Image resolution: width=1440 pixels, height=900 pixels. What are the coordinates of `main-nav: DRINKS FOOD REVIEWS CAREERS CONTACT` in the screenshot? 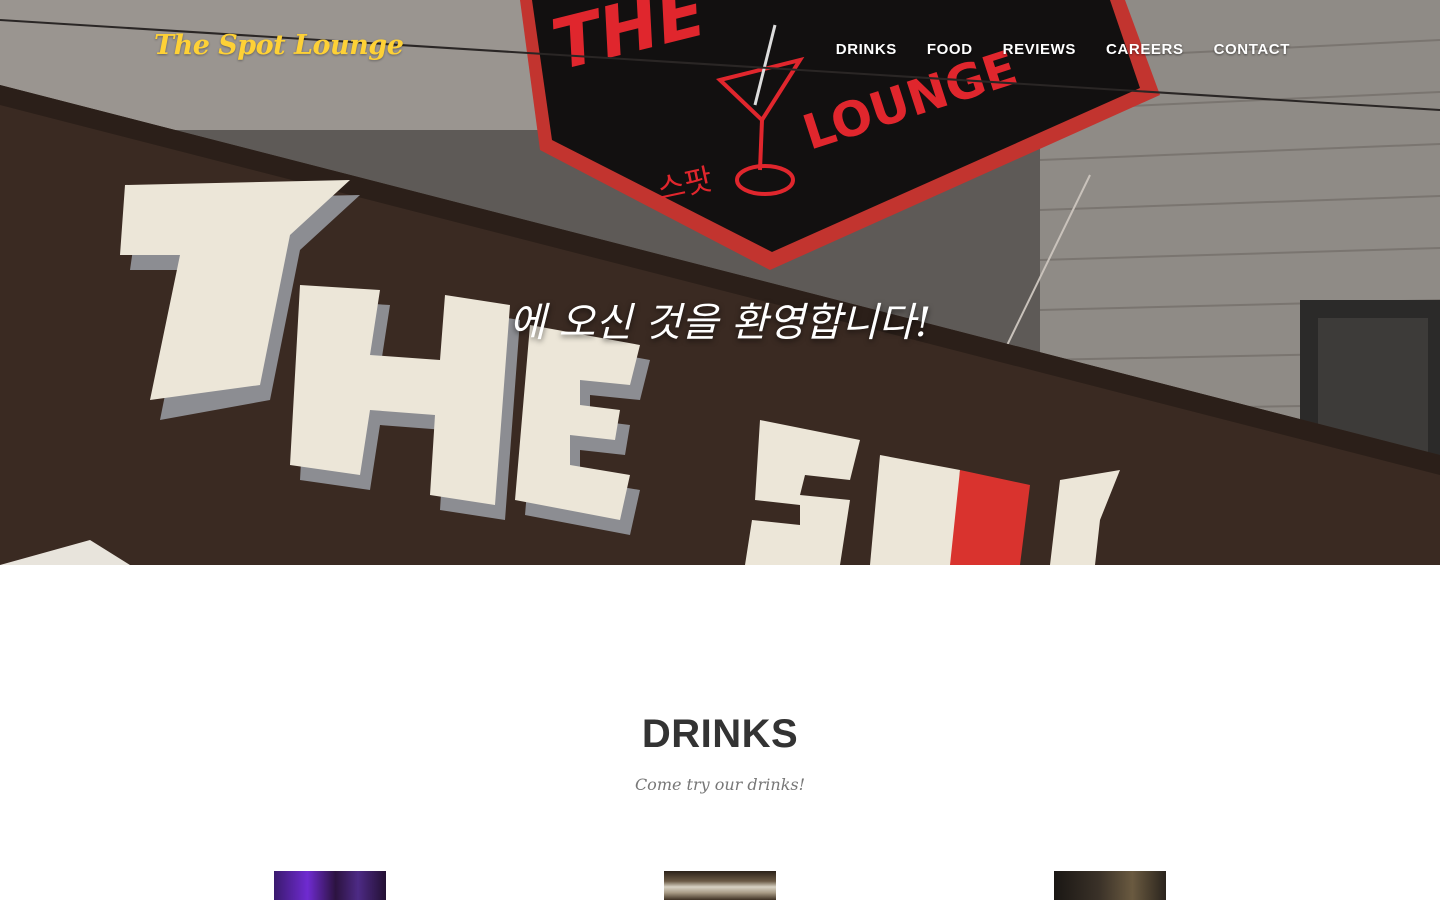 It's located at (1055, 50).